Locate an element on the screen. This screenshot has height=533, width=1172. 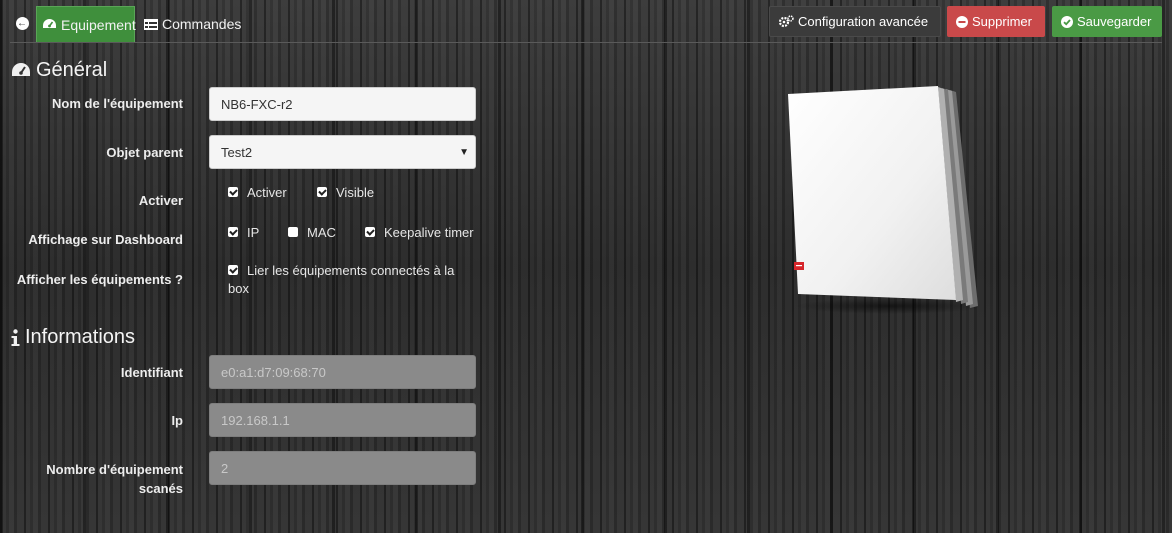
scan-count-label: Nombre d'équipement scanés is located at coordinates (114, 479).